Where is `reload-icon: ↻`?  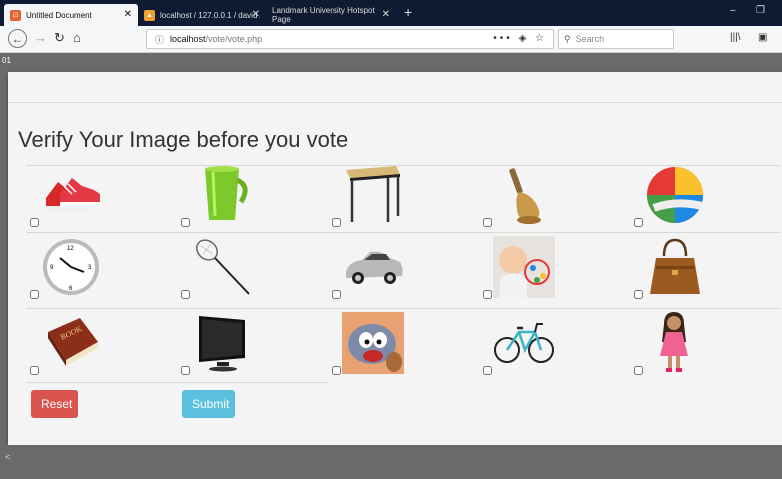
reload-icon: ↻ is located at coordinates (59, 38).